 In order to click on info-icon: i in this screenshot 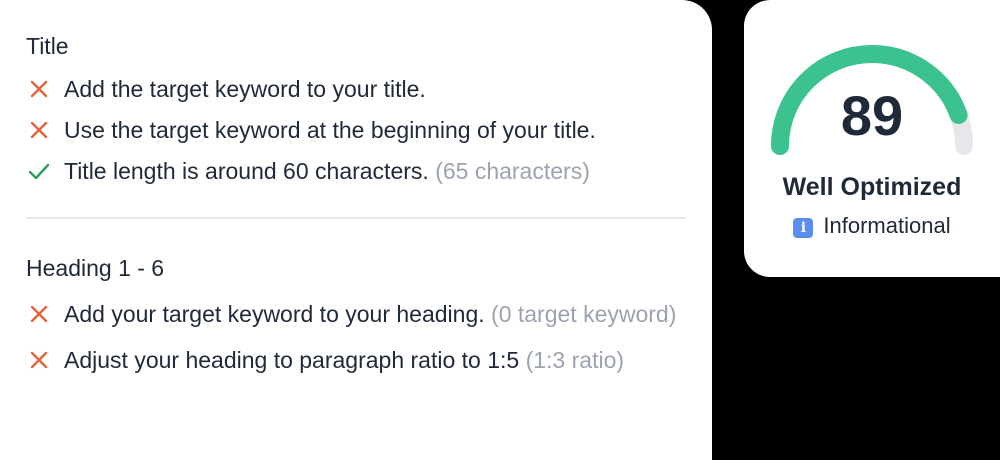, I will do `click(803, 228)`.